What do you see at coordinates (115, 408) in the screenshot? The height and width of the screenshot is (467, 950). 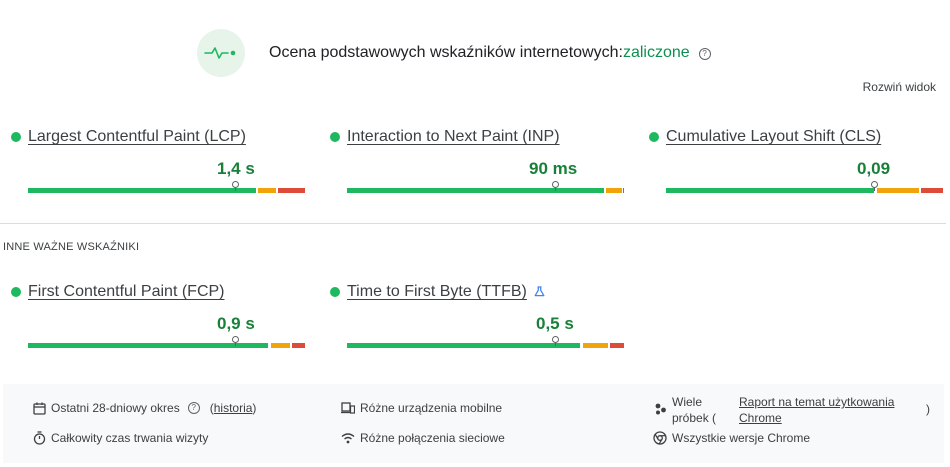 I see `period-label: Ostatni 28-dniowy okres` at bounding box center [115, 408].